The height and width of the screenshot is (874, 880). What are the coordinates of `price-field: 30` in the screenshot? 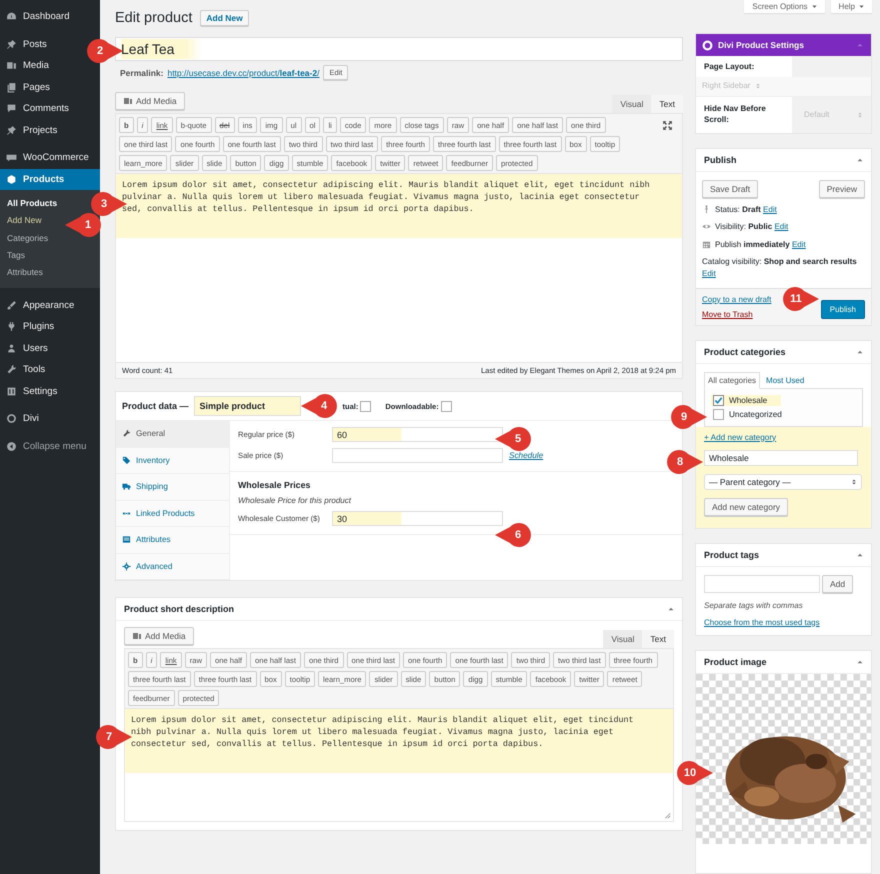 It's located at (417, 518).